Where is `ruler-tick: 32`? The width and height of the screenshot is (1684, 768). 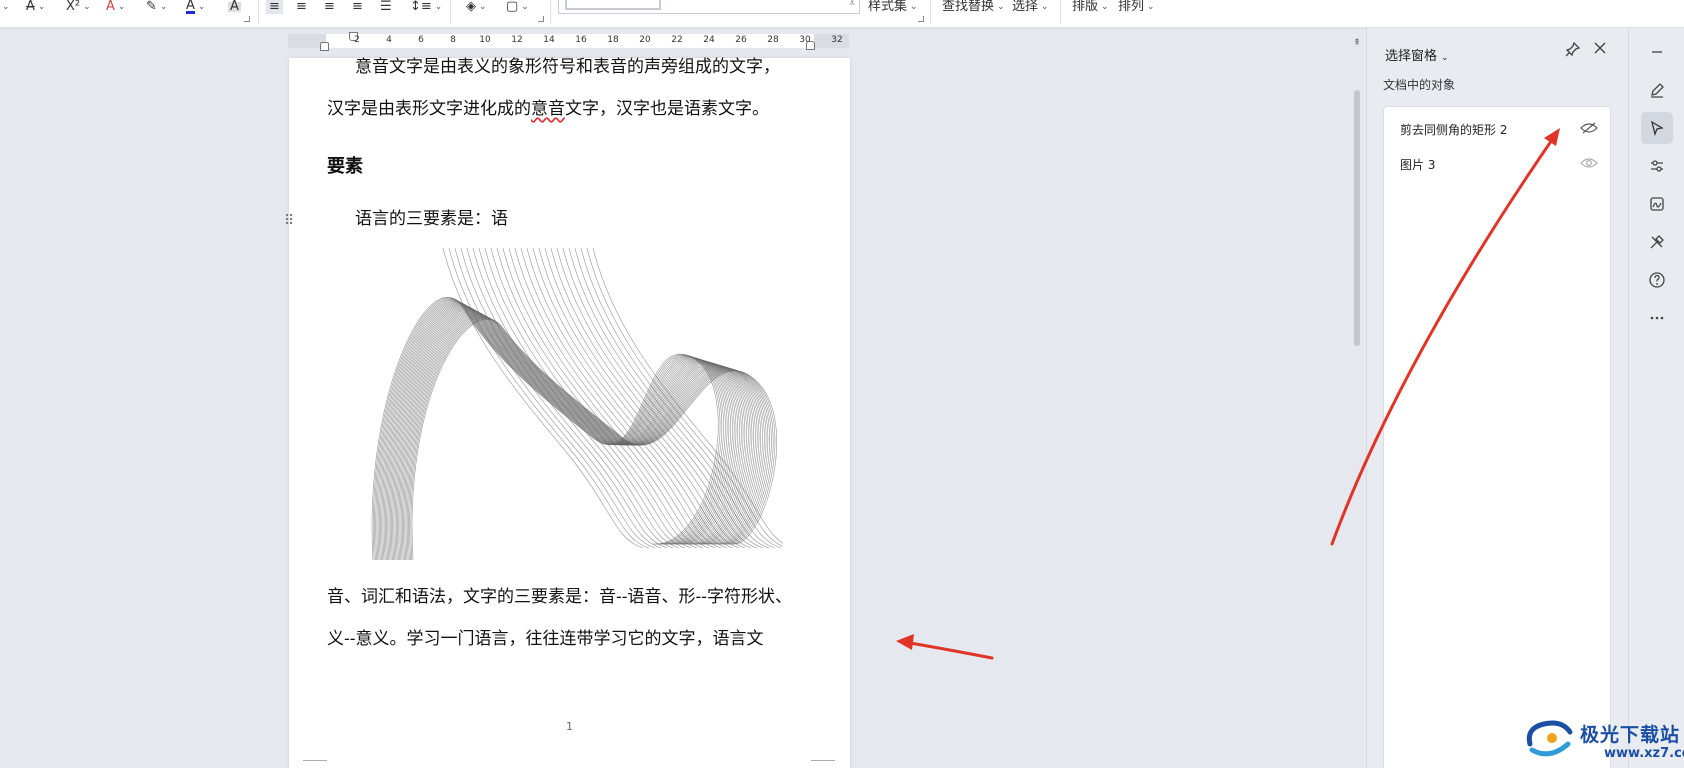
ruler-tick: 32 is located at coordinates (837, 40).